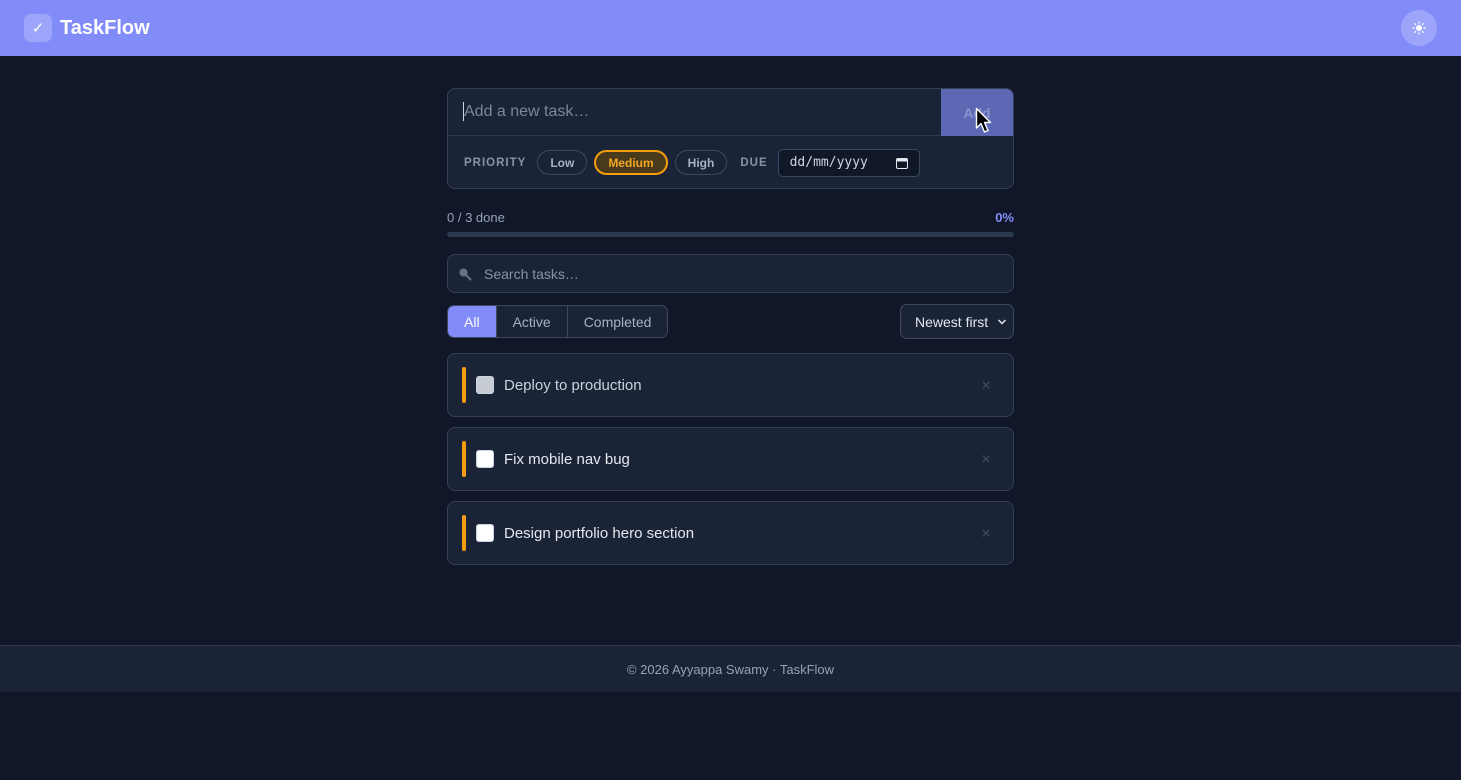 The image size is (1461, 780). I want to click on filter-row: All Active Completed Newest first, so click(730, 321).